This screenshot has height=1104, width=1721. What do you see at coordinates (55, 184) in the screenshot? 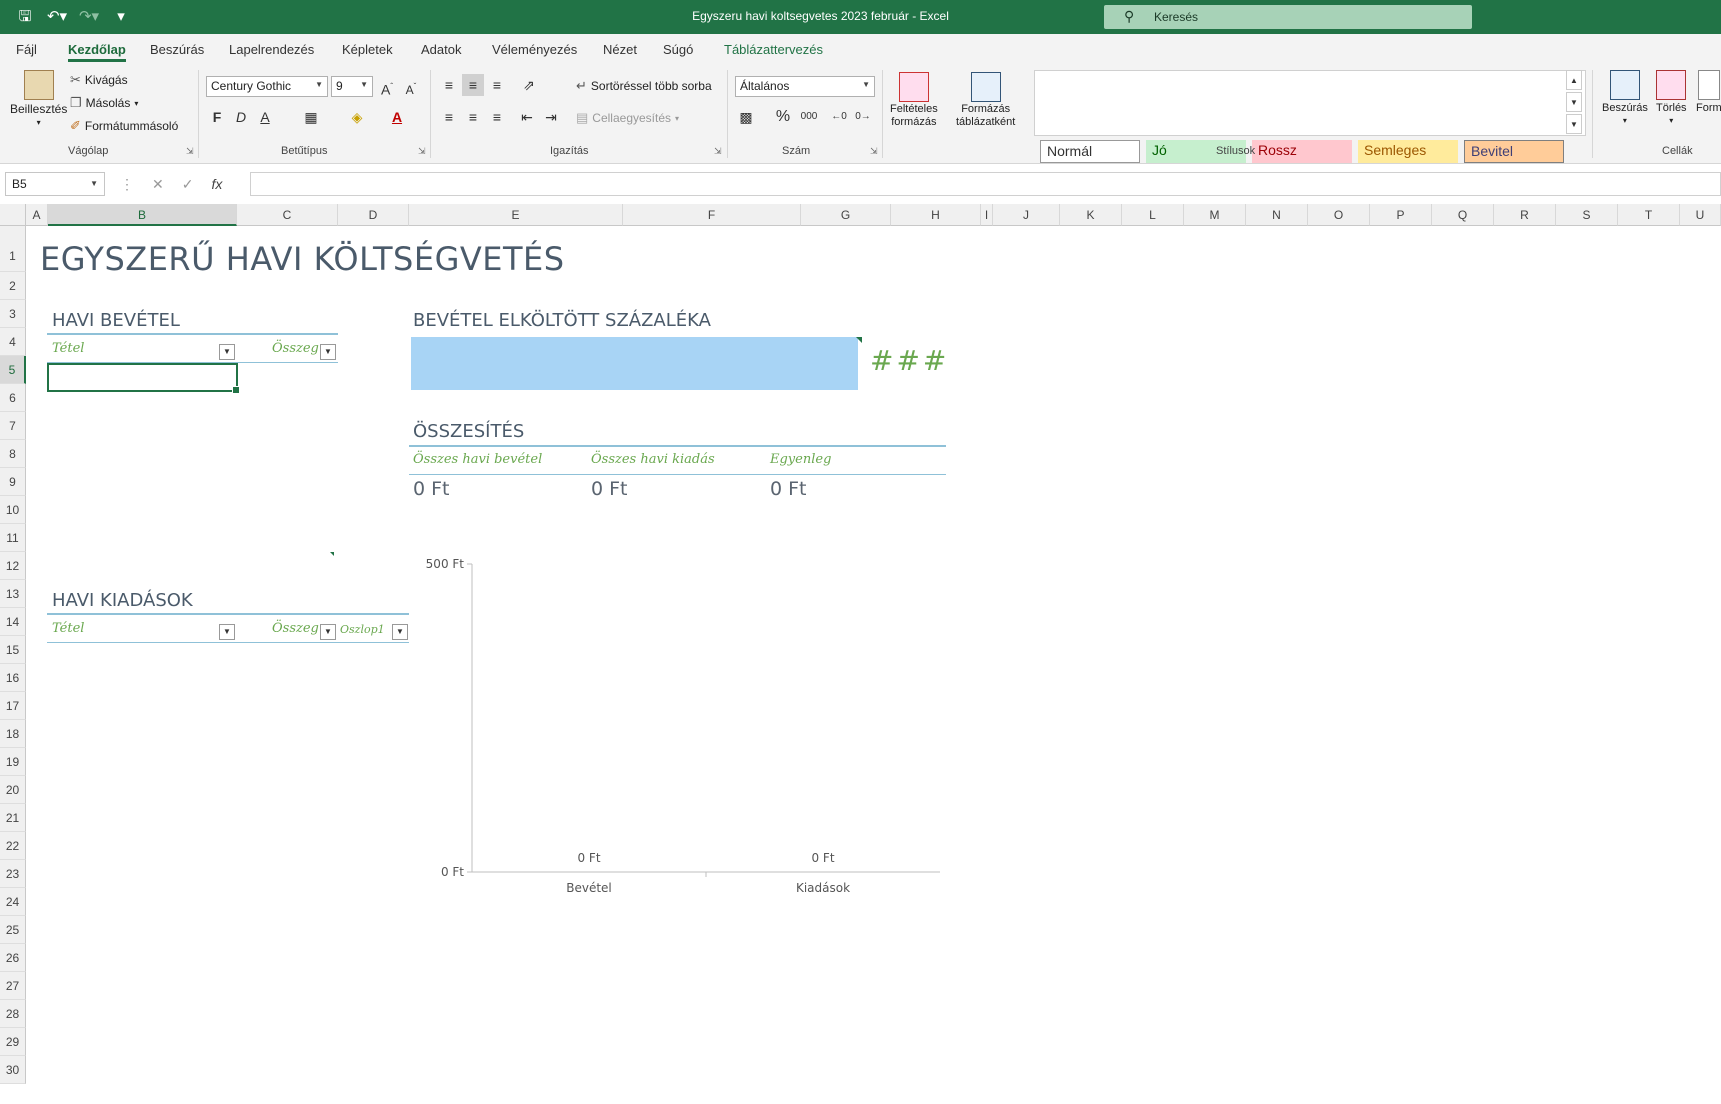
I see `name-box: B5 ▼` at bounding box center [55, 184].